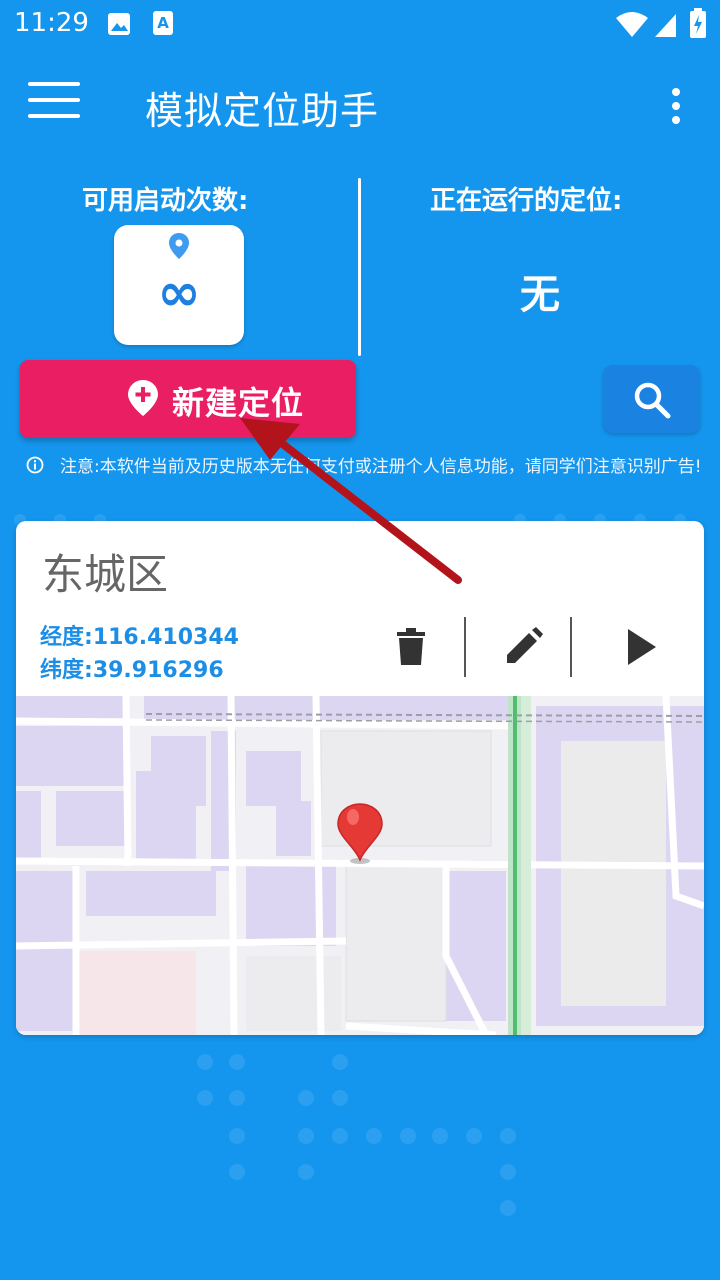 The height and width of the screenshot is (1280, 720). Describe the element at coordinates (105, 574) in the screenshot. I see `location-name: 东城区` at that location.